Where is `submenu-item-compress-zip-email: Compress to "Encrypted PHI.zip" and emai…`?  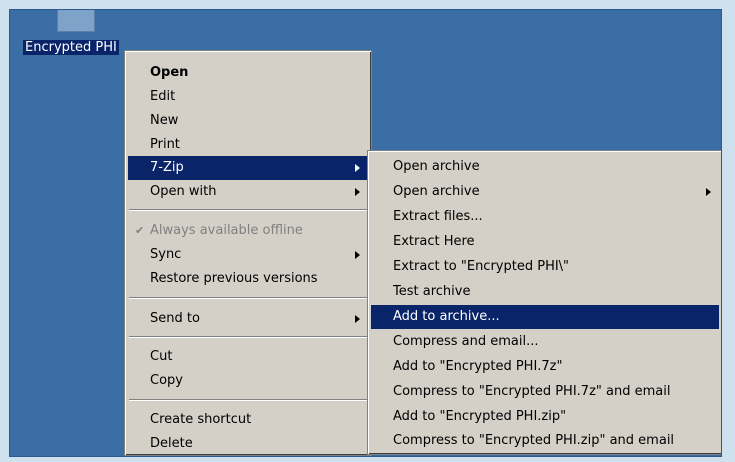
submenu-item-compress-zip-email: Compress to "Encrypted PHI.zip" and emai… is located at coordinates (545, 441).